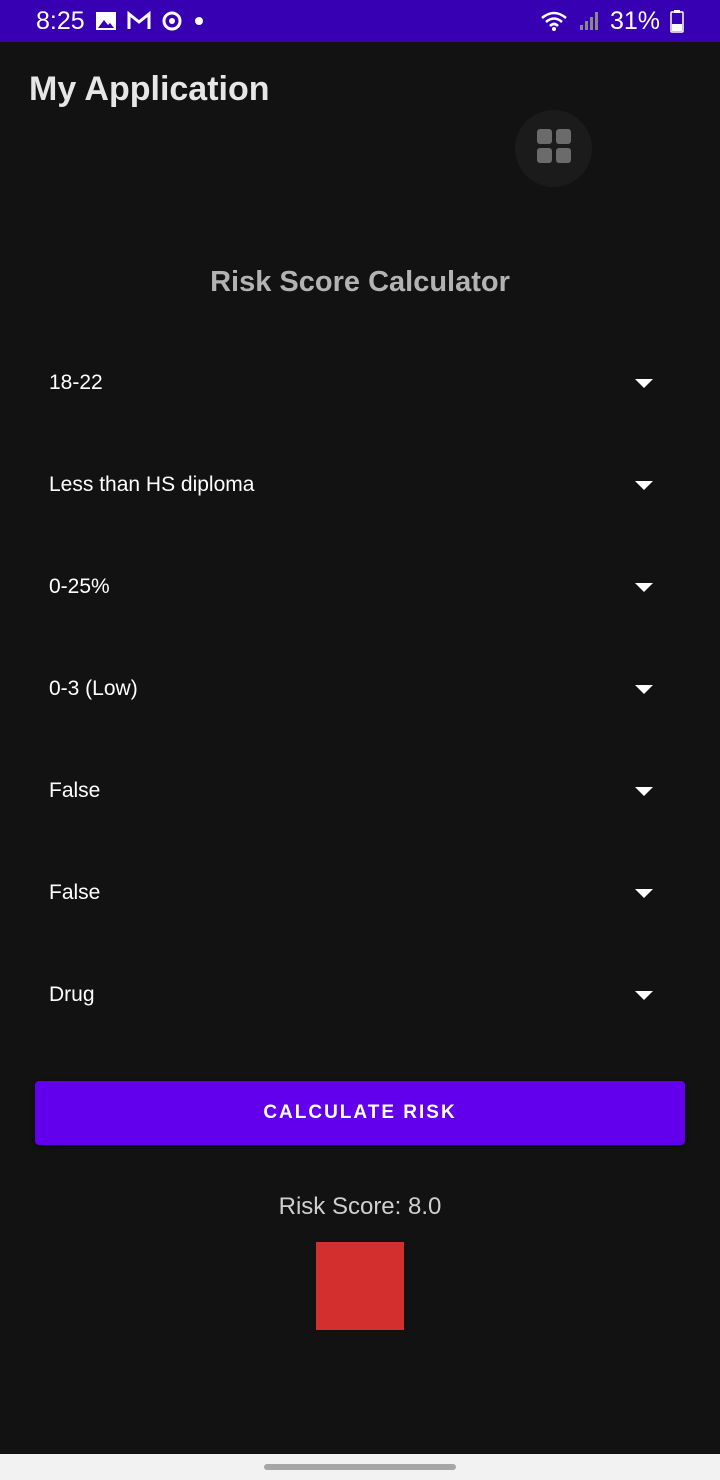 This screenshot has height=1480, width=720. What do you see at coordinates (360, 383) in the screenshot?
I see `age-dropdown: 18-22` at bounding box center [360, 383].